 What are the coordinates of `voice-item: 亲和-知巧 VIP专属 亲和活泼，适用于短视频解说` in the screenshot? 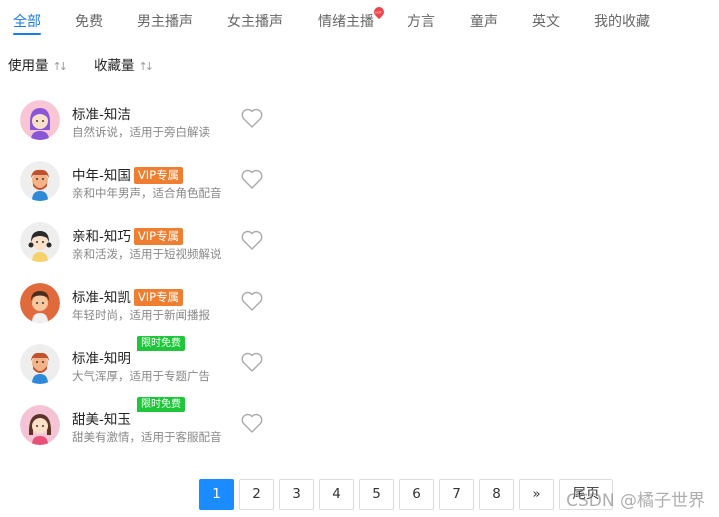 It's located at (140, 244).